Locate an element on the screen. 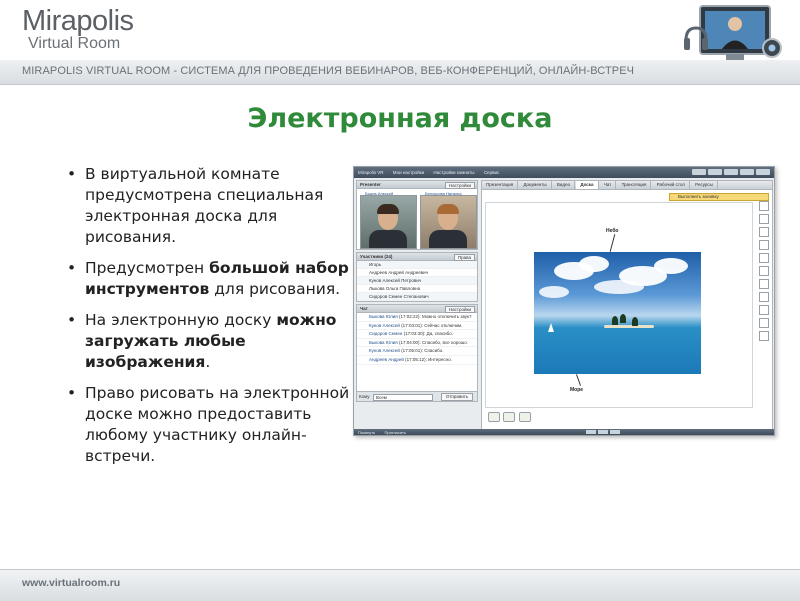 The image size is (800, 601). menu-item: Сервис is located at coordinates (491, 172).